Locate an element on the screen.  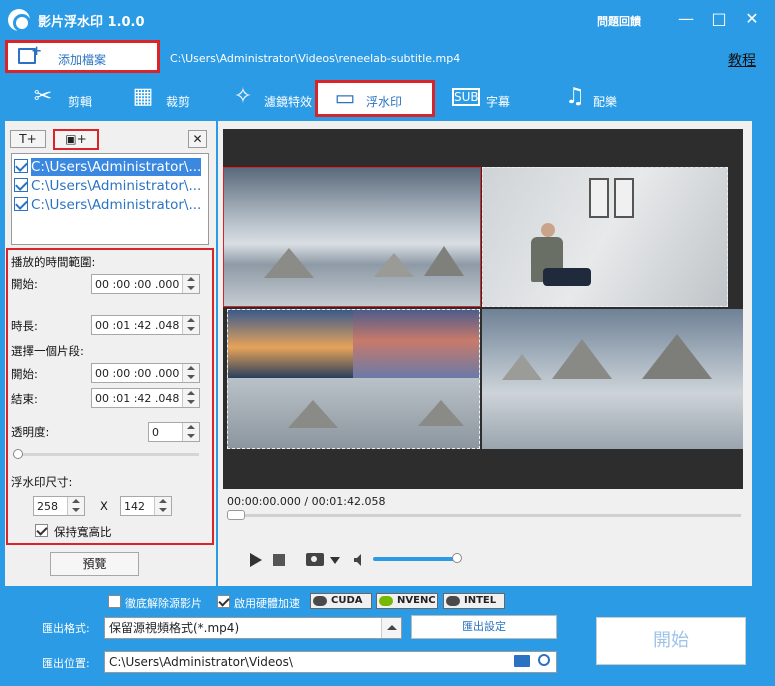
duration-value: 00 :01 :42 .048 is located at coordinates (137, 325).